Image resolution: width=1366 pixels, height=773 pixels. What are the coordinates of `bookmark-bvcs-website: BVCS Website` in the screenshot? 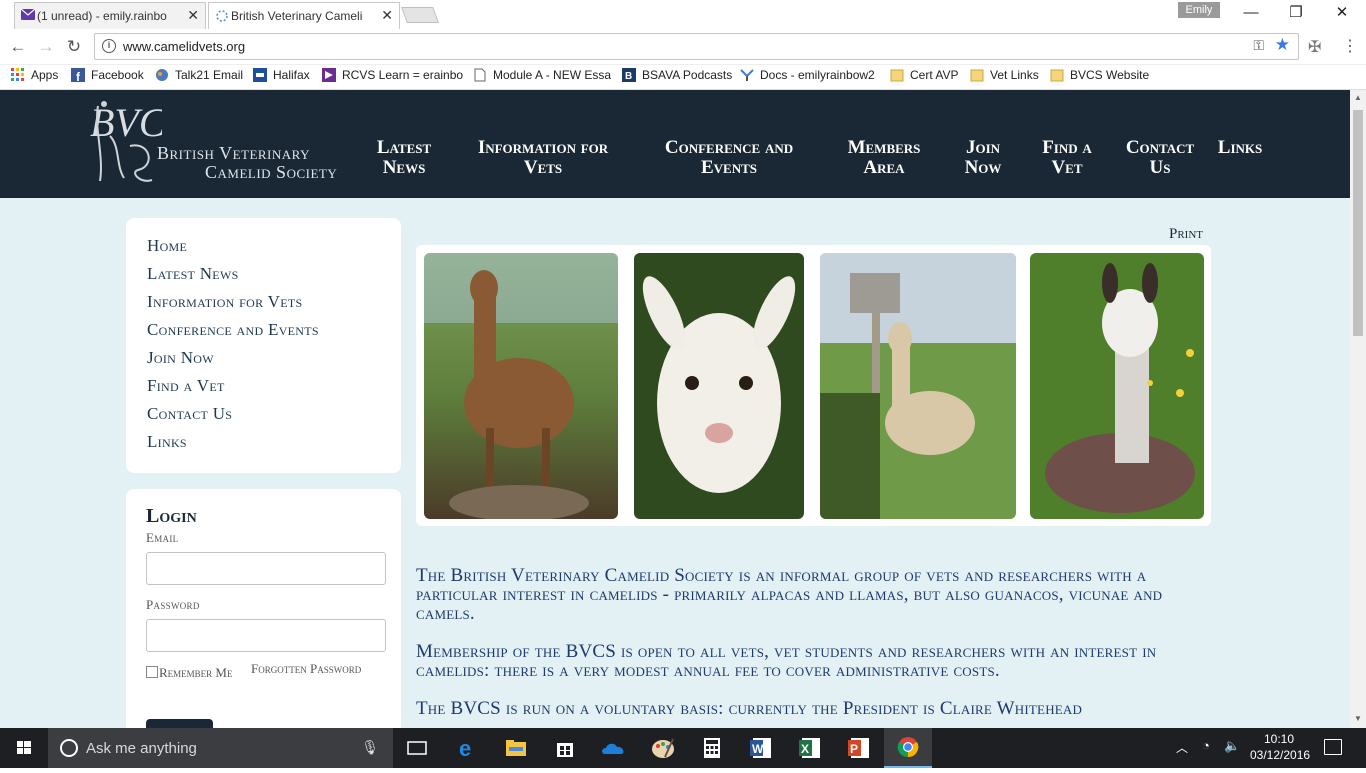 It's located at (1099, 75).